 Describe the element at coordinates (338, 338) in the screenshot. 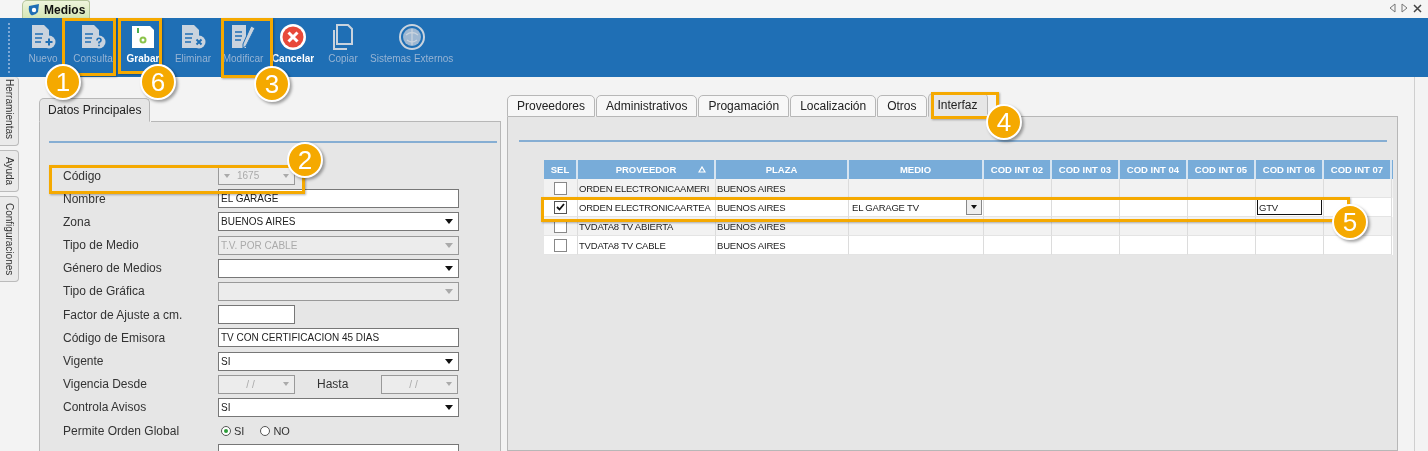

I see `text-field: TV CON CERTIFICACION 45 DIAS` at that location.